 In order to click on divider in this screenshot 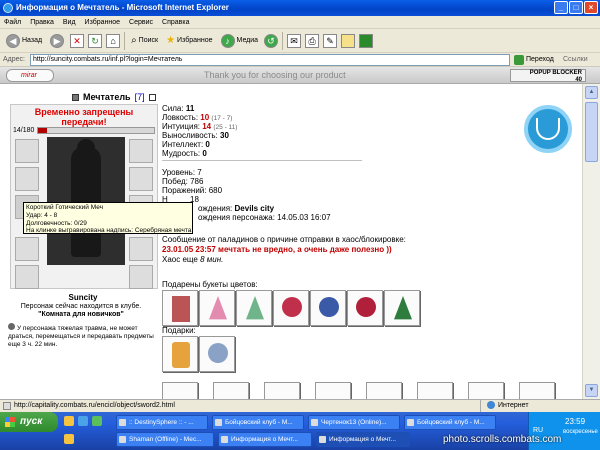, I will do `click(262, 160)`.